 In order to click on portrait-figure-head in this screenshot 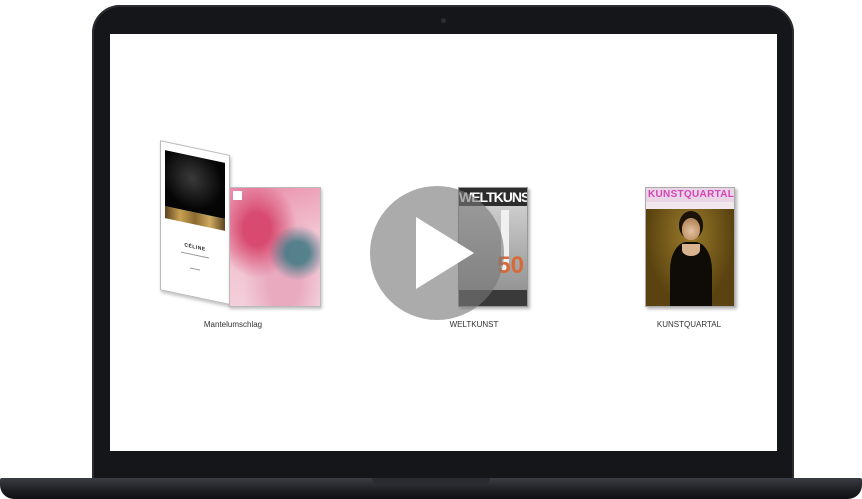, I will do `click(691, 229)`.